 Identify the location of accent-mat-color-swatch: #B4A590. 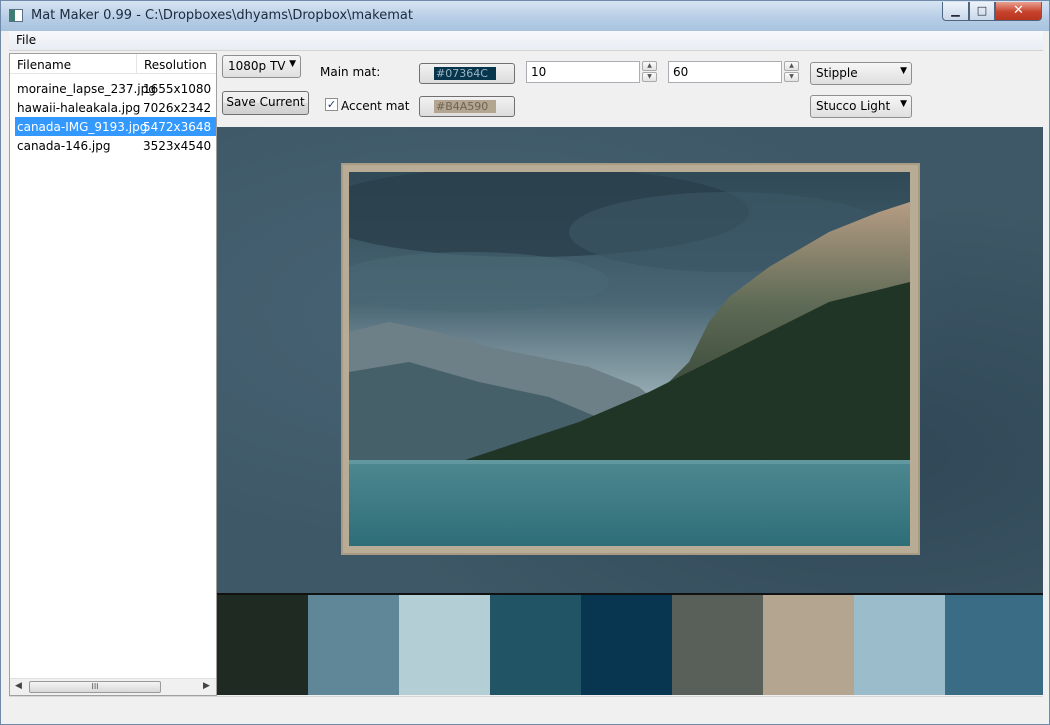
(465, 106).